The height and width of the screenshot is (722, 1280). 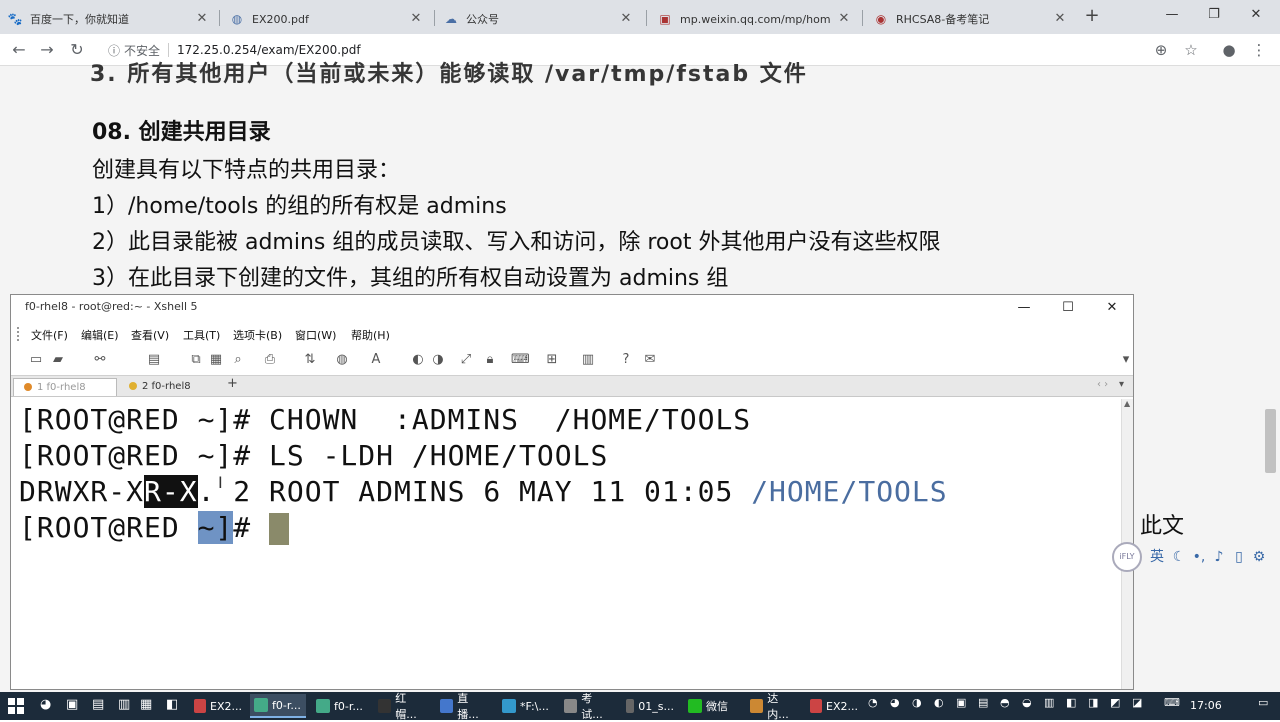 What do you see at coordinates (196, 360) in the screenshot?
I see `copy-icon: ⧉` at bounding box center [196, 360].